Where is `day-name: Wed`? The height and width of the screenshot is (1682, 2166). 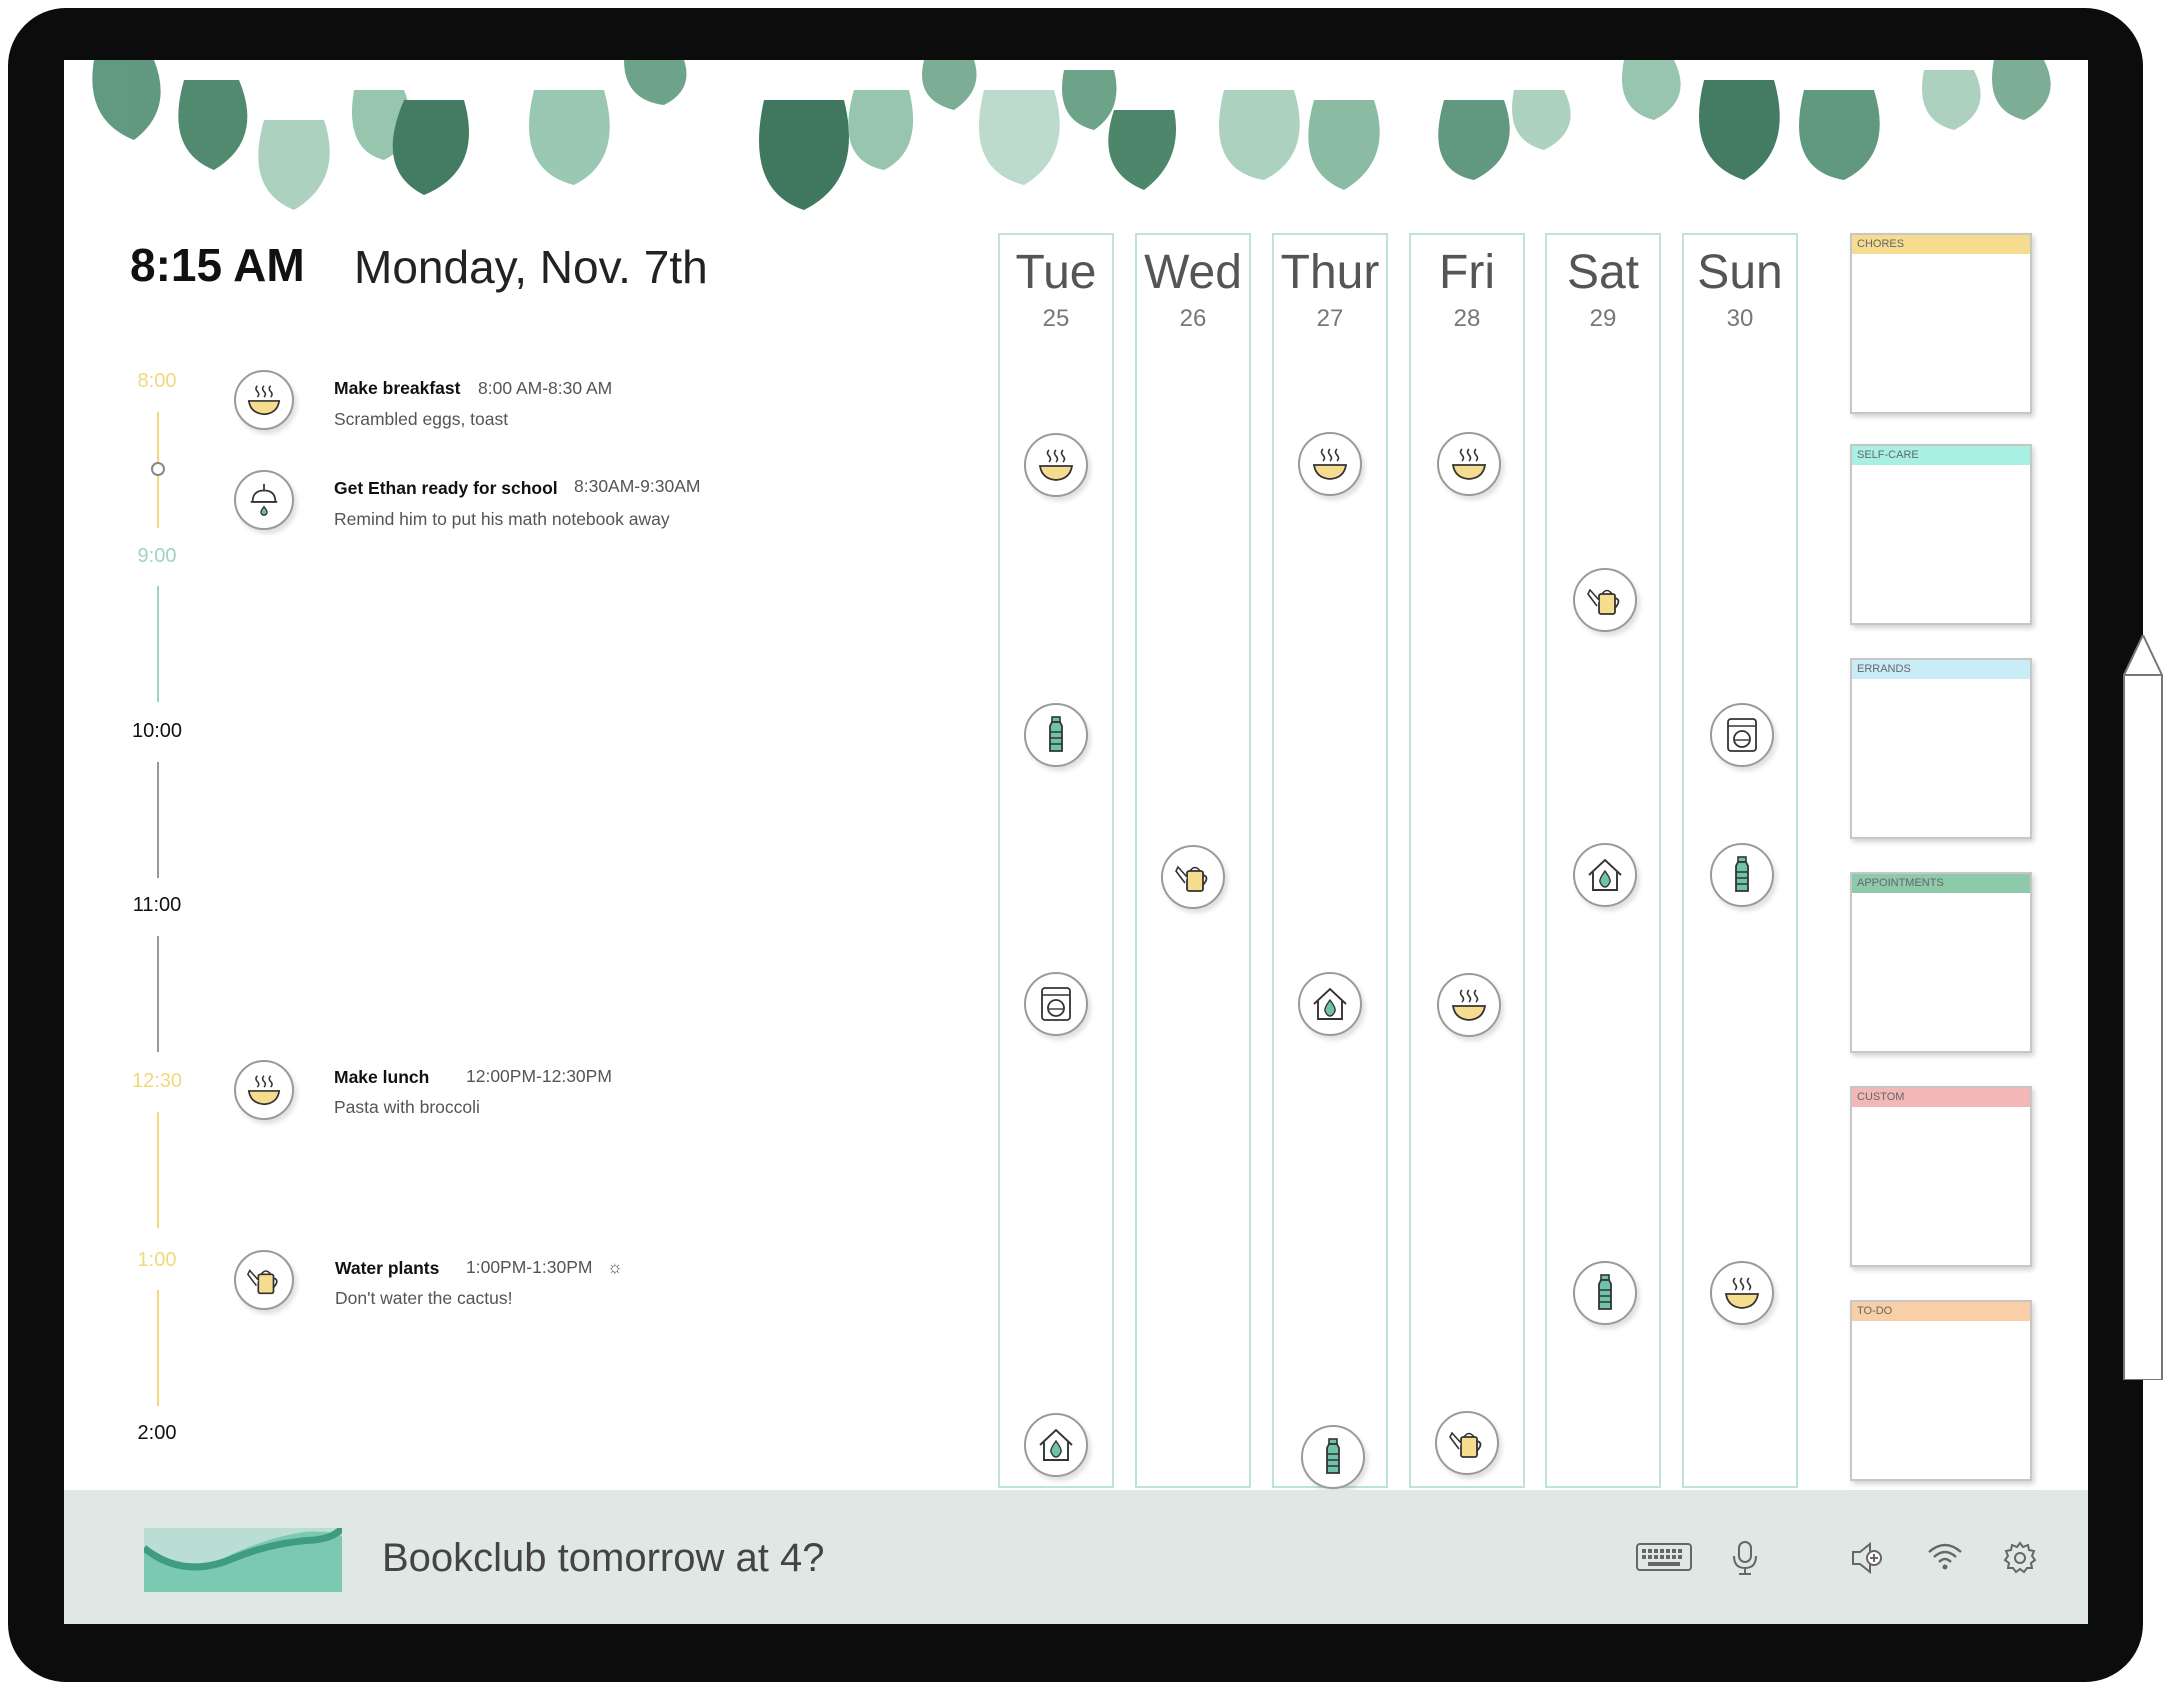
day-name: Wed is located at coordinates (1193, 272).